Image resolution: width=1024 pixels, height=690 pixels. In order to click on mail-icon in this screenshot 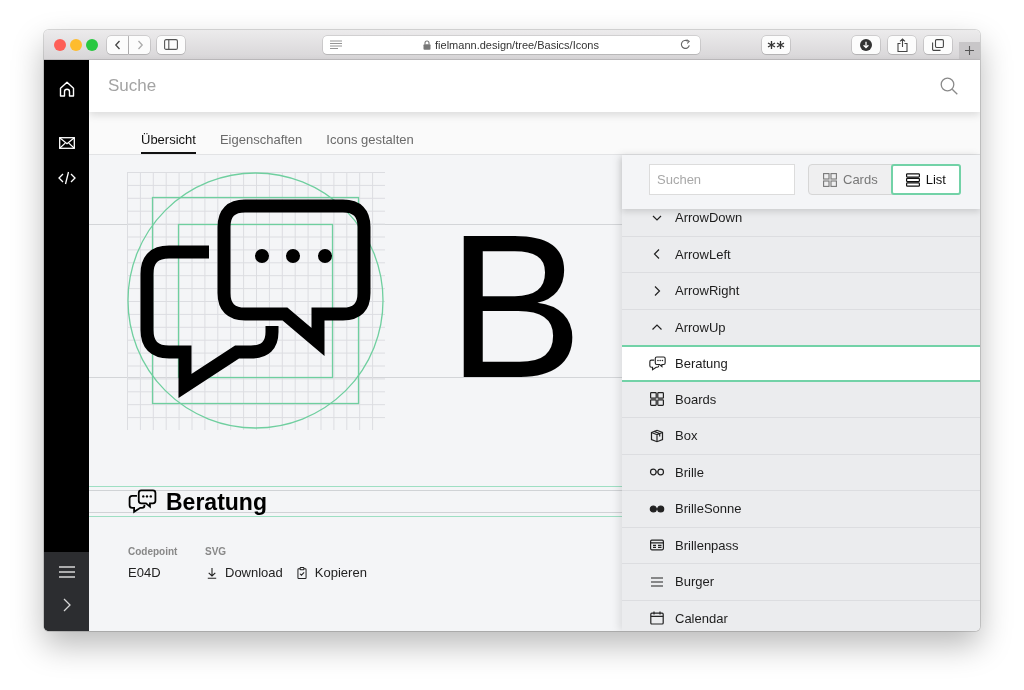, I will do `click(66, 143)`.